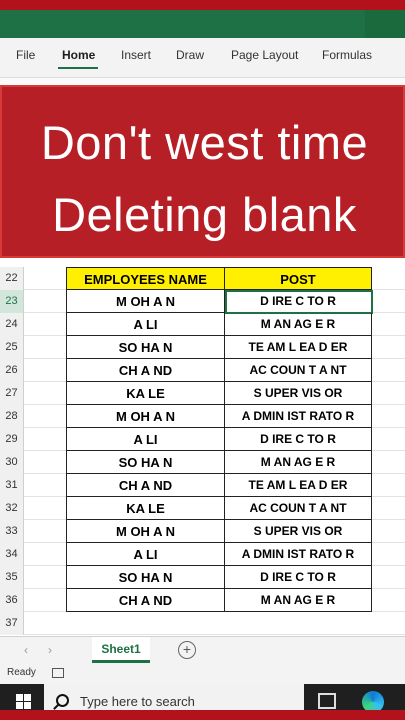  I want to click on row-header: 34, so click(12, 554).